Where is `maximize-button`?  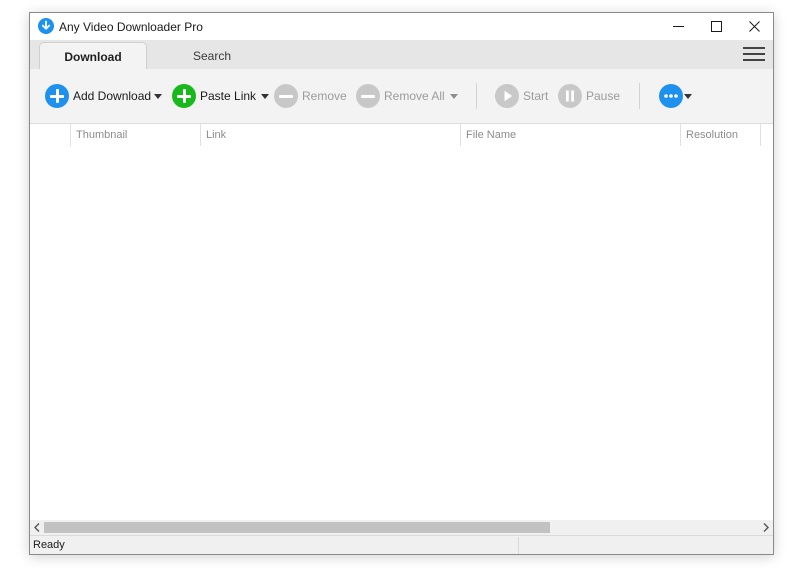
maximize-button is located at coordinates (716, 26).